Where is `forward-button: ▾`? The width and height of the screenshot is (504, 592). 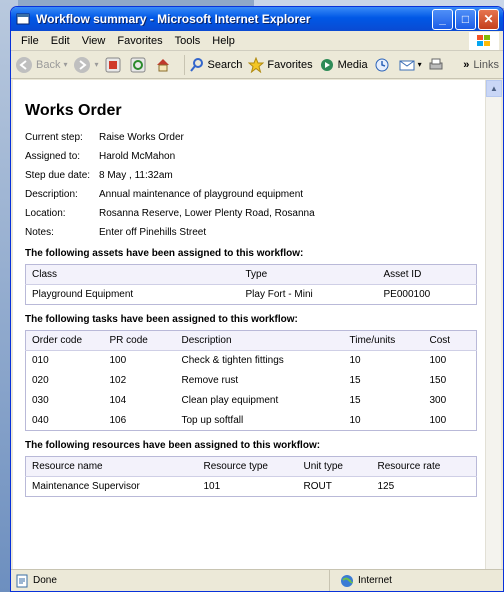 forward-button: ▾ is located at coordinates (86, 65).